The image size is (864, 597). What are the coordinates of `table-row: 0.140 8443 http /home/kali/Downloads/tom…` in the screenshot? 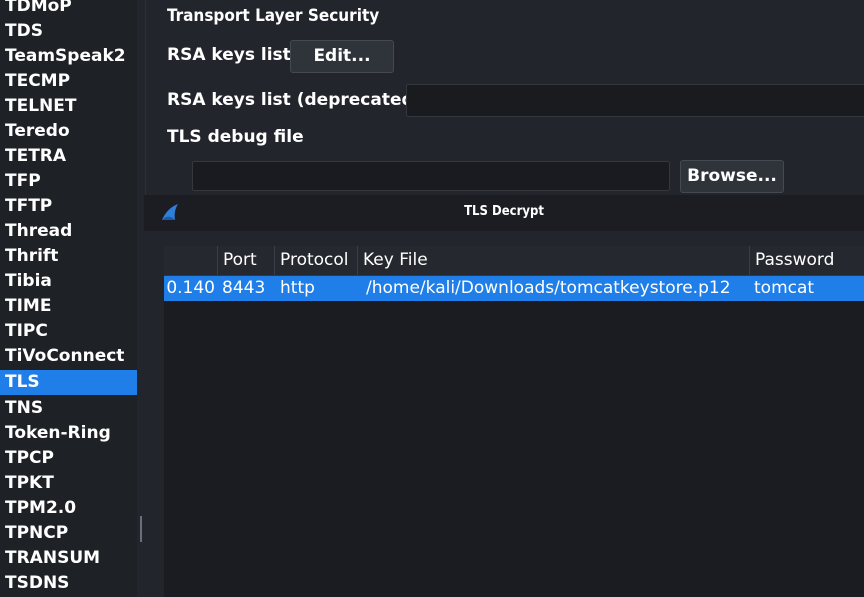 It's located at (514, 288).